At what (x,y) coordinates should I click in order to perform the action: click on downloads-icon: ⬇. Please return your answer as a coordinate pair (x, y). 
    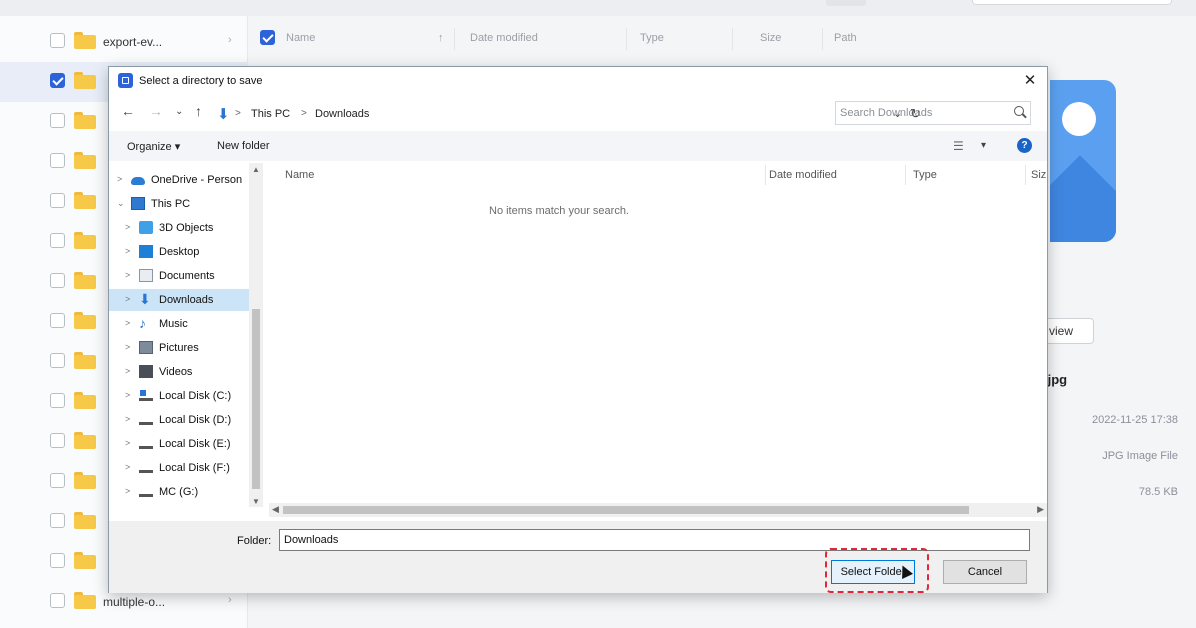
    Looking at the image, I should click on (223, 114).